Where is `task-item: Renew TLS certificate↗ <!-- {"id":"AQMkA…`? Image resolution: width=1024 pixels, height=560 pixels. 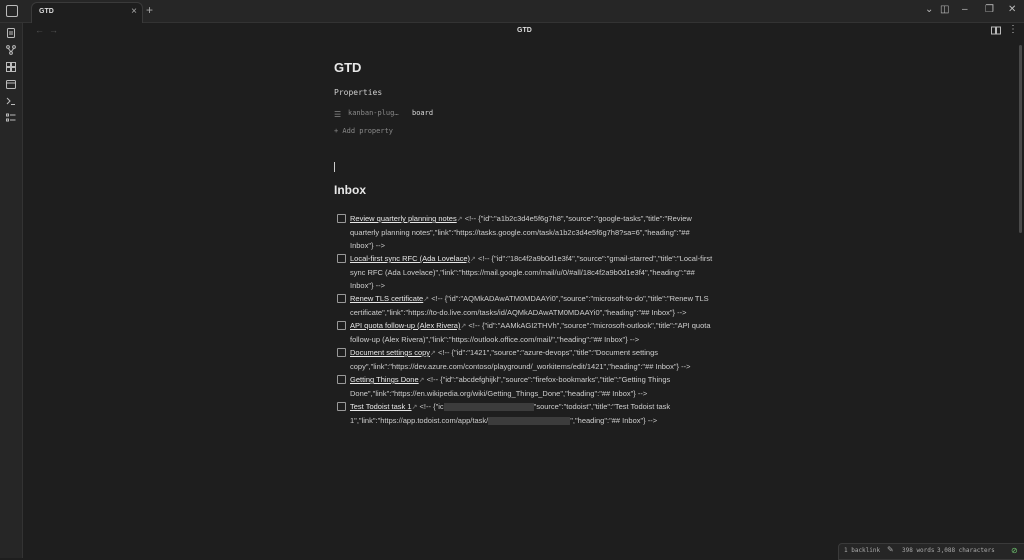 task-item: Renew TLS certificate↗ <!-- {"id":"AQMkA… is located at coordinates (524, 305).